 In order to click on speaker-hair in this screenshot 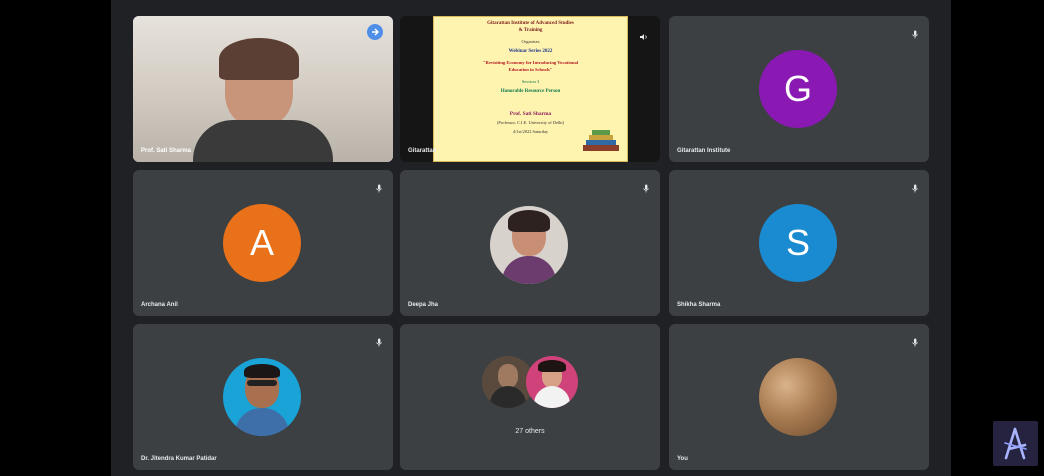, I will do `click(259, 59)`.